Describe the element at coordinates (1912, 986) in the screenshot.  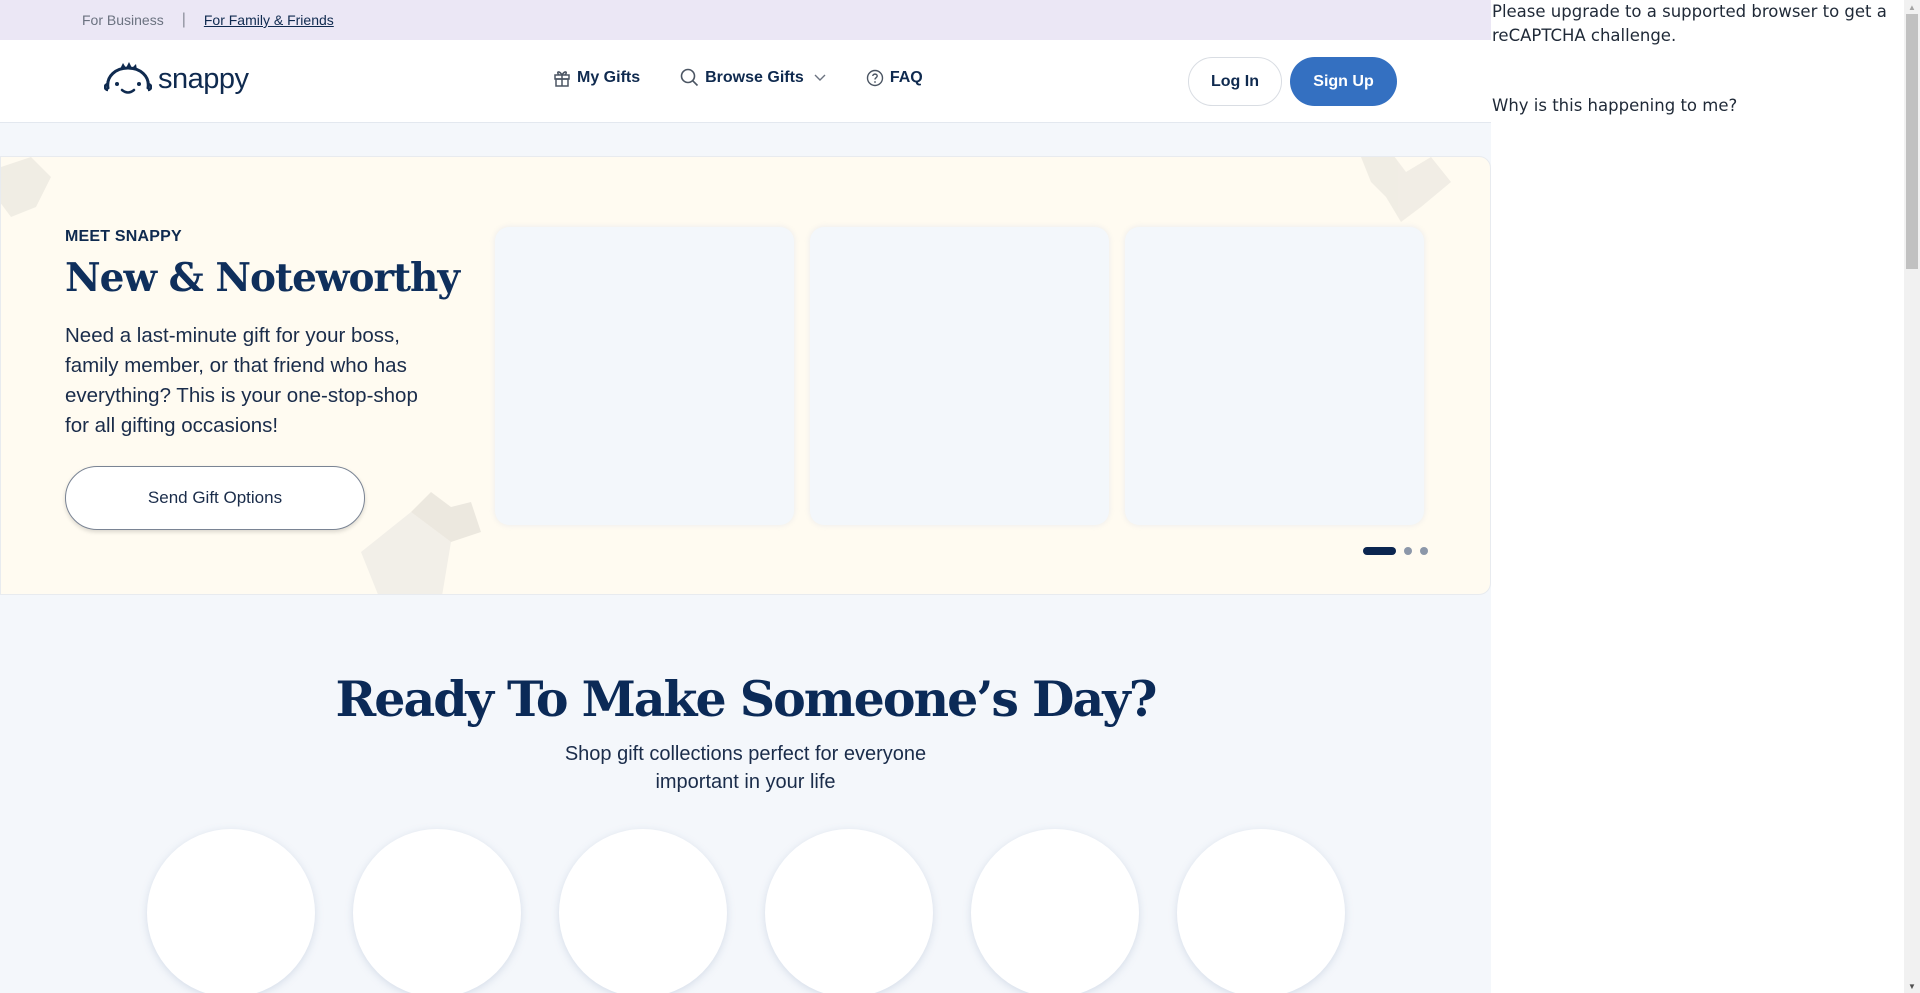
I see `scroll-down-arrow-icon: ▼` at that location.